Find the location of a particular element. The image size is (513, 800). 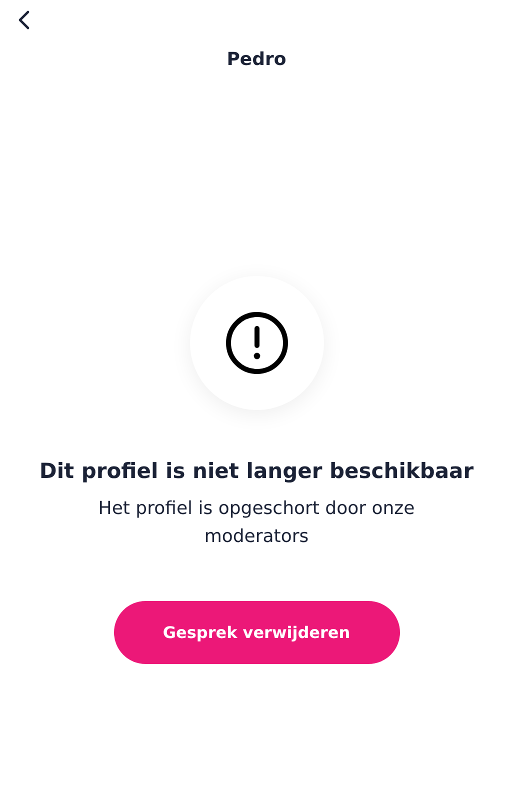

delete-conversation-button: Gesprek verwijderen is located at coordinates (257, 632).